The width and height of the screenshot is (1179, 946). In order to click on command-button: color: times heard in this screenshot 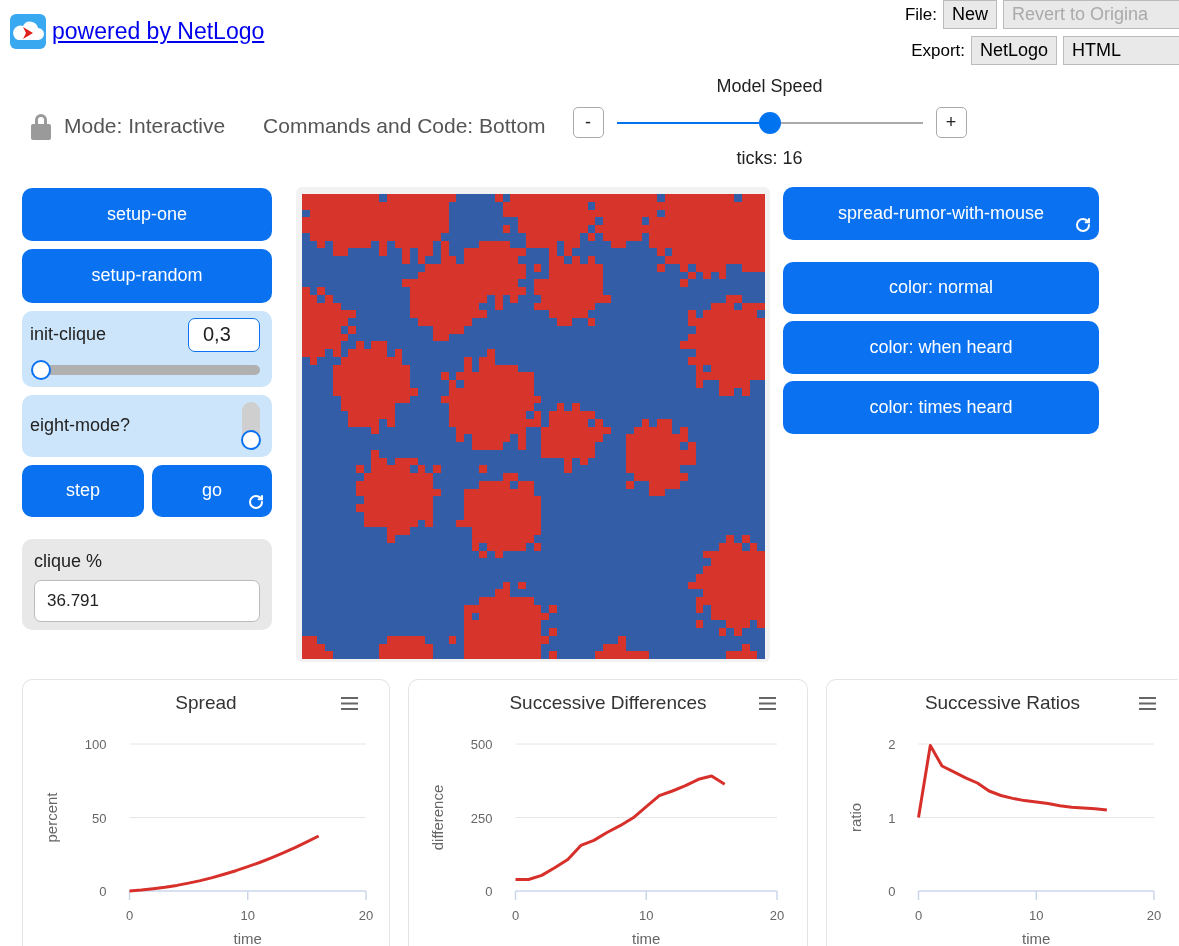, I will do `click(941, 407)`.